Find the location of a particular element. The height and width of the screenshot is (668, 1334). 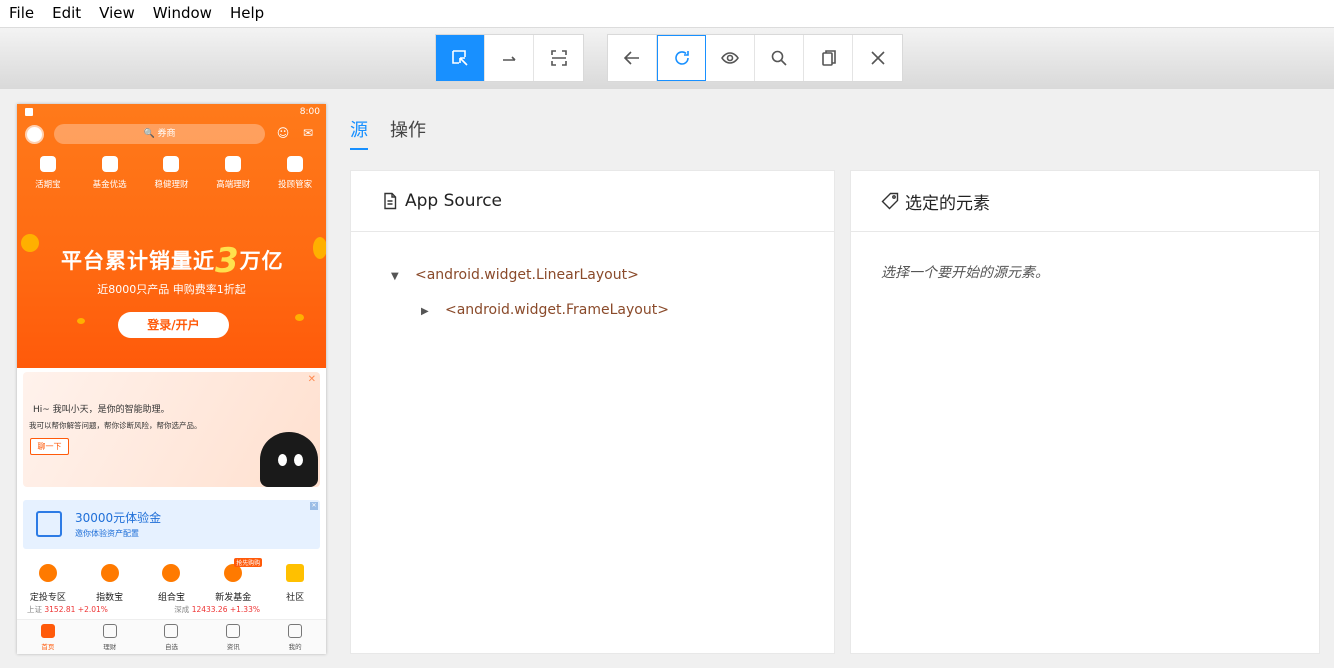

close-icon is located at coordinates (877, 58).